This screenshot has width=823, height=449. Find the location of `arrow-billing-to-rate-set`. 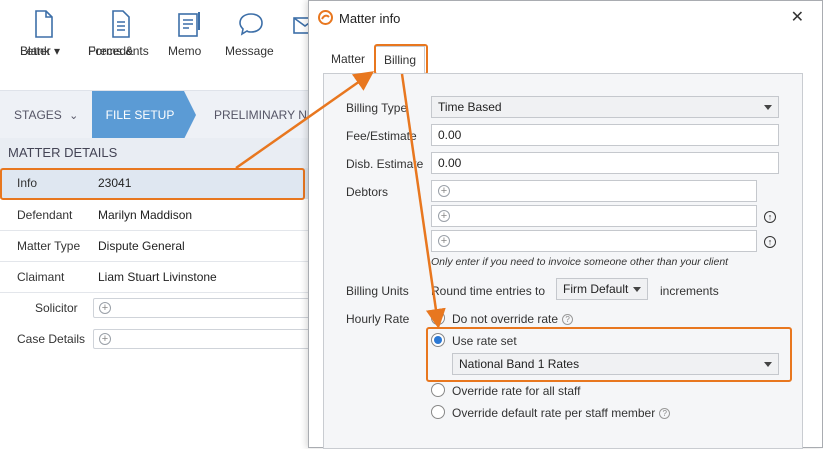

arrow-billing-to-rate-set is located at coordinates (423, 201).